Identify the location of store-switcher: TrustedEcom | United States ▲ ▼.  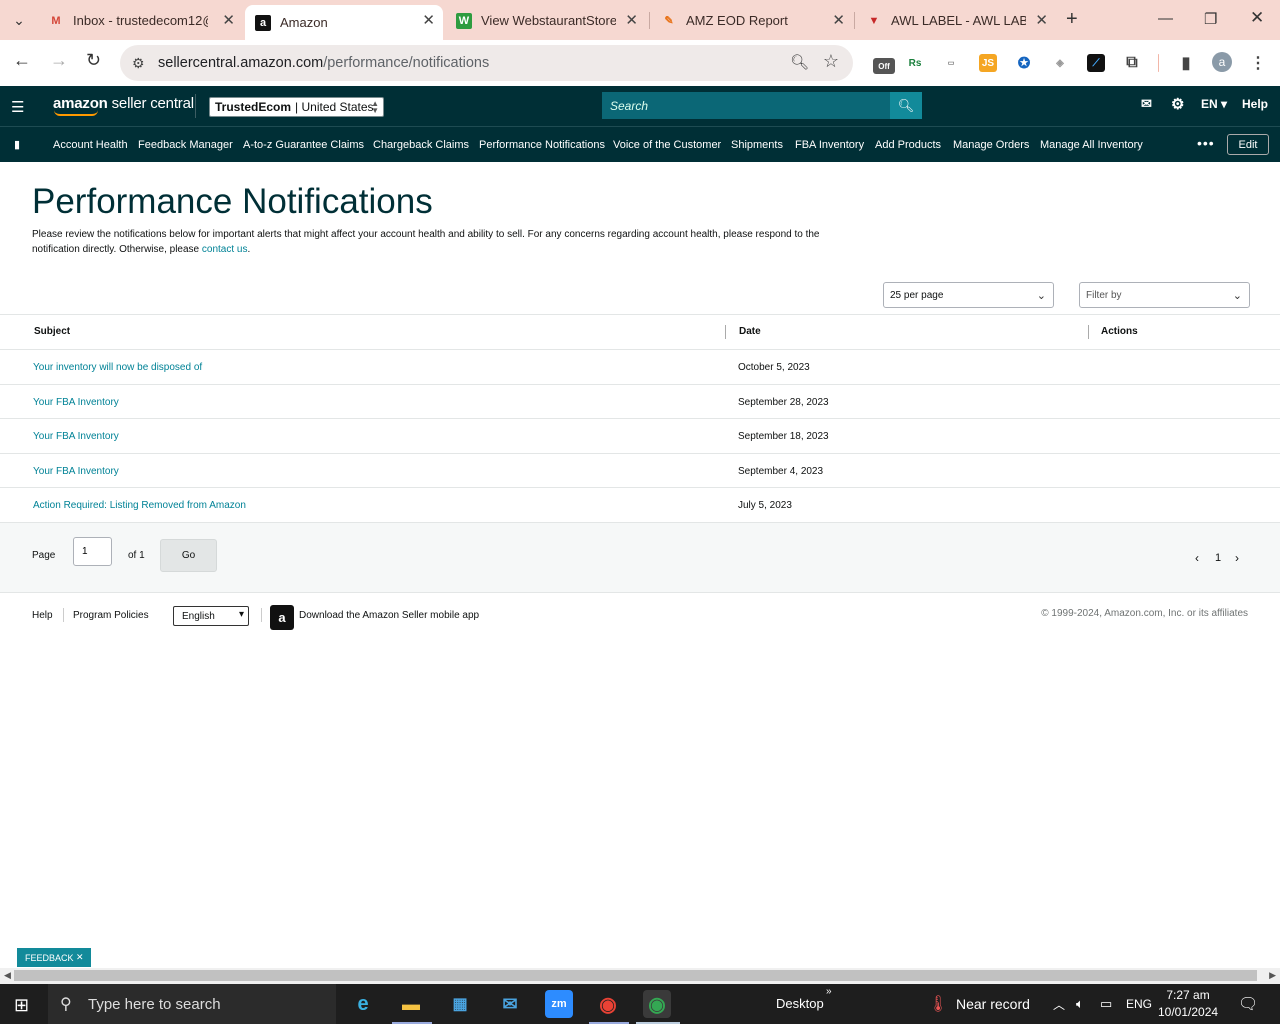
(296, 107).